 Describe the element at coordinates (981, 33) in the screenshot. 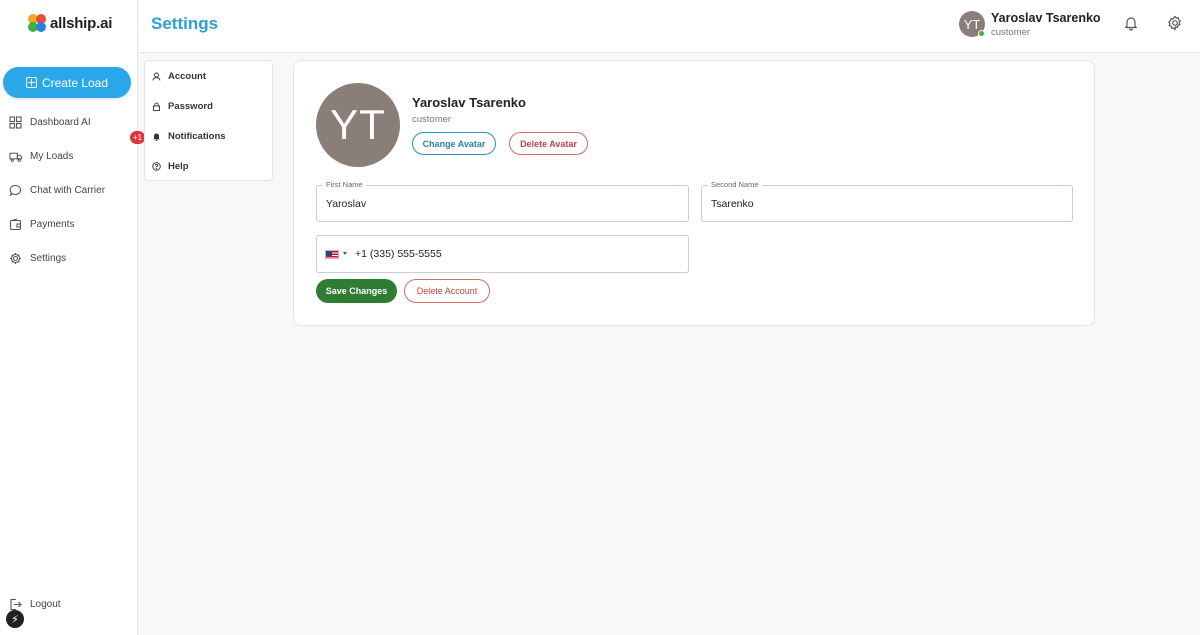

I see `online-status-dot` at that location.